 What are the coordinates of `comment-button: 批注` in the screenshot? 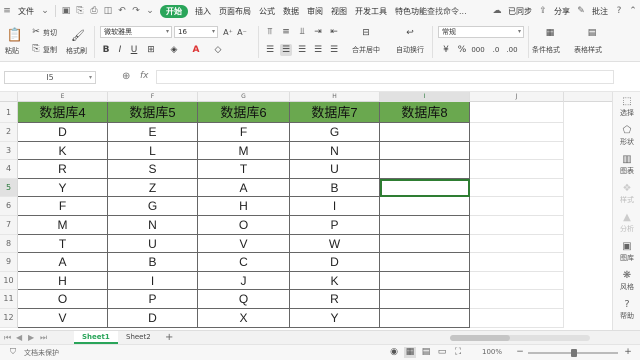 It's located at (600, 11).